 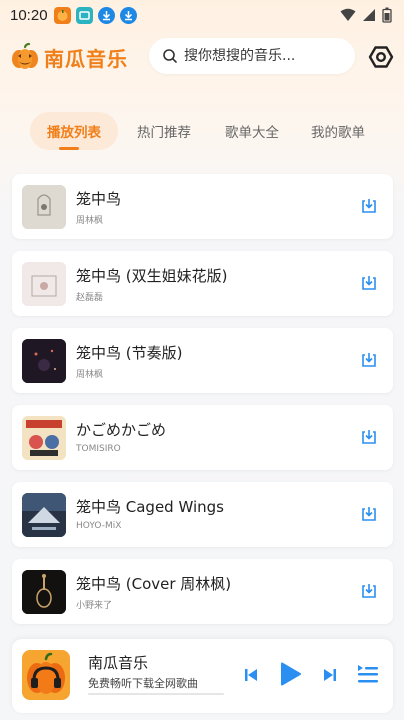 What do you see at coordinates (86, 59) in the screenshot?
I see `app-title: 南瓜音乐` at bounding box center [86, 59].